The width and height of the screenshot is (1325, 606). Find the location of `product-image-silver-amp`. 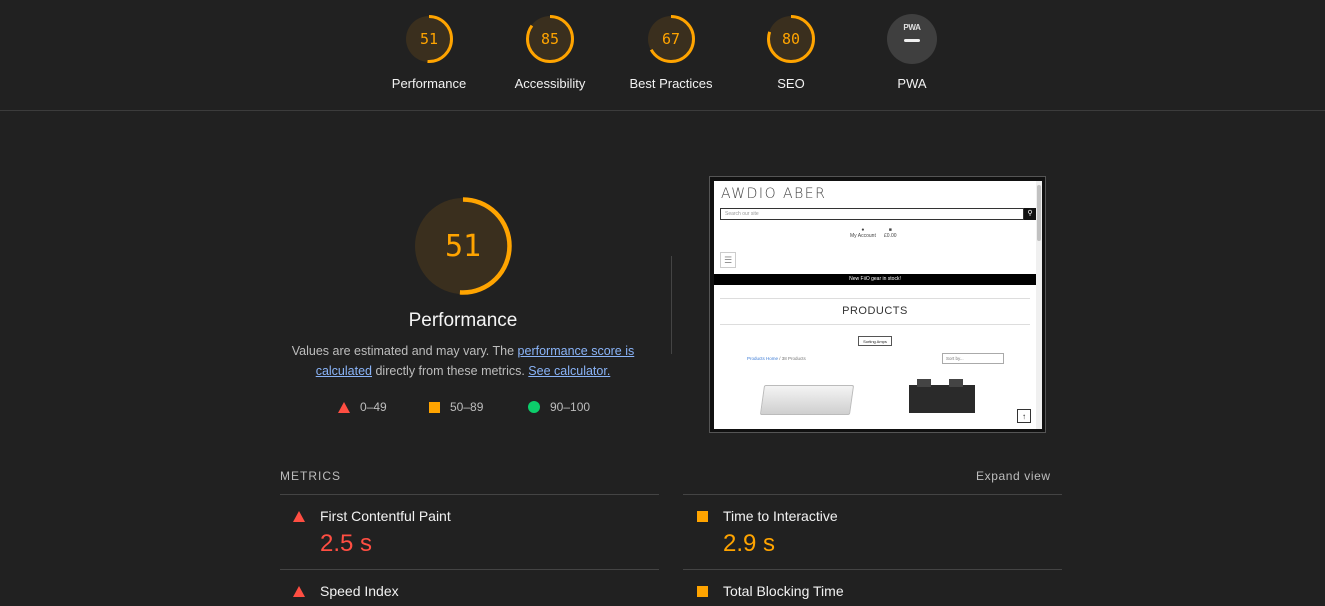

product-image-silver-amp is located at coordinates (807, 400).